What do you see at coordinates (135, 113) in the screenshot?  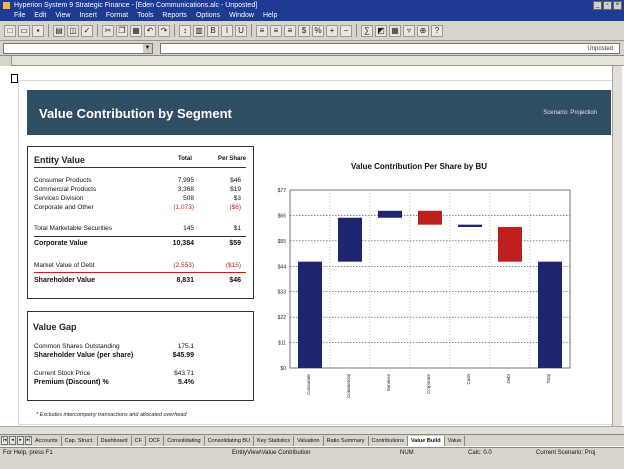 I see `report-title: Value Contribution by Segment` at bounding box center [135, 113].